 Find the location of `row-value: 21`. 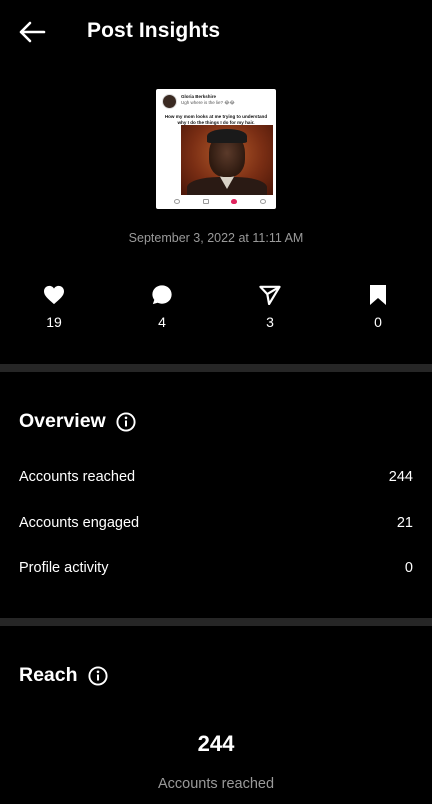

row-value: 21 is located at coordinates (404, 523).